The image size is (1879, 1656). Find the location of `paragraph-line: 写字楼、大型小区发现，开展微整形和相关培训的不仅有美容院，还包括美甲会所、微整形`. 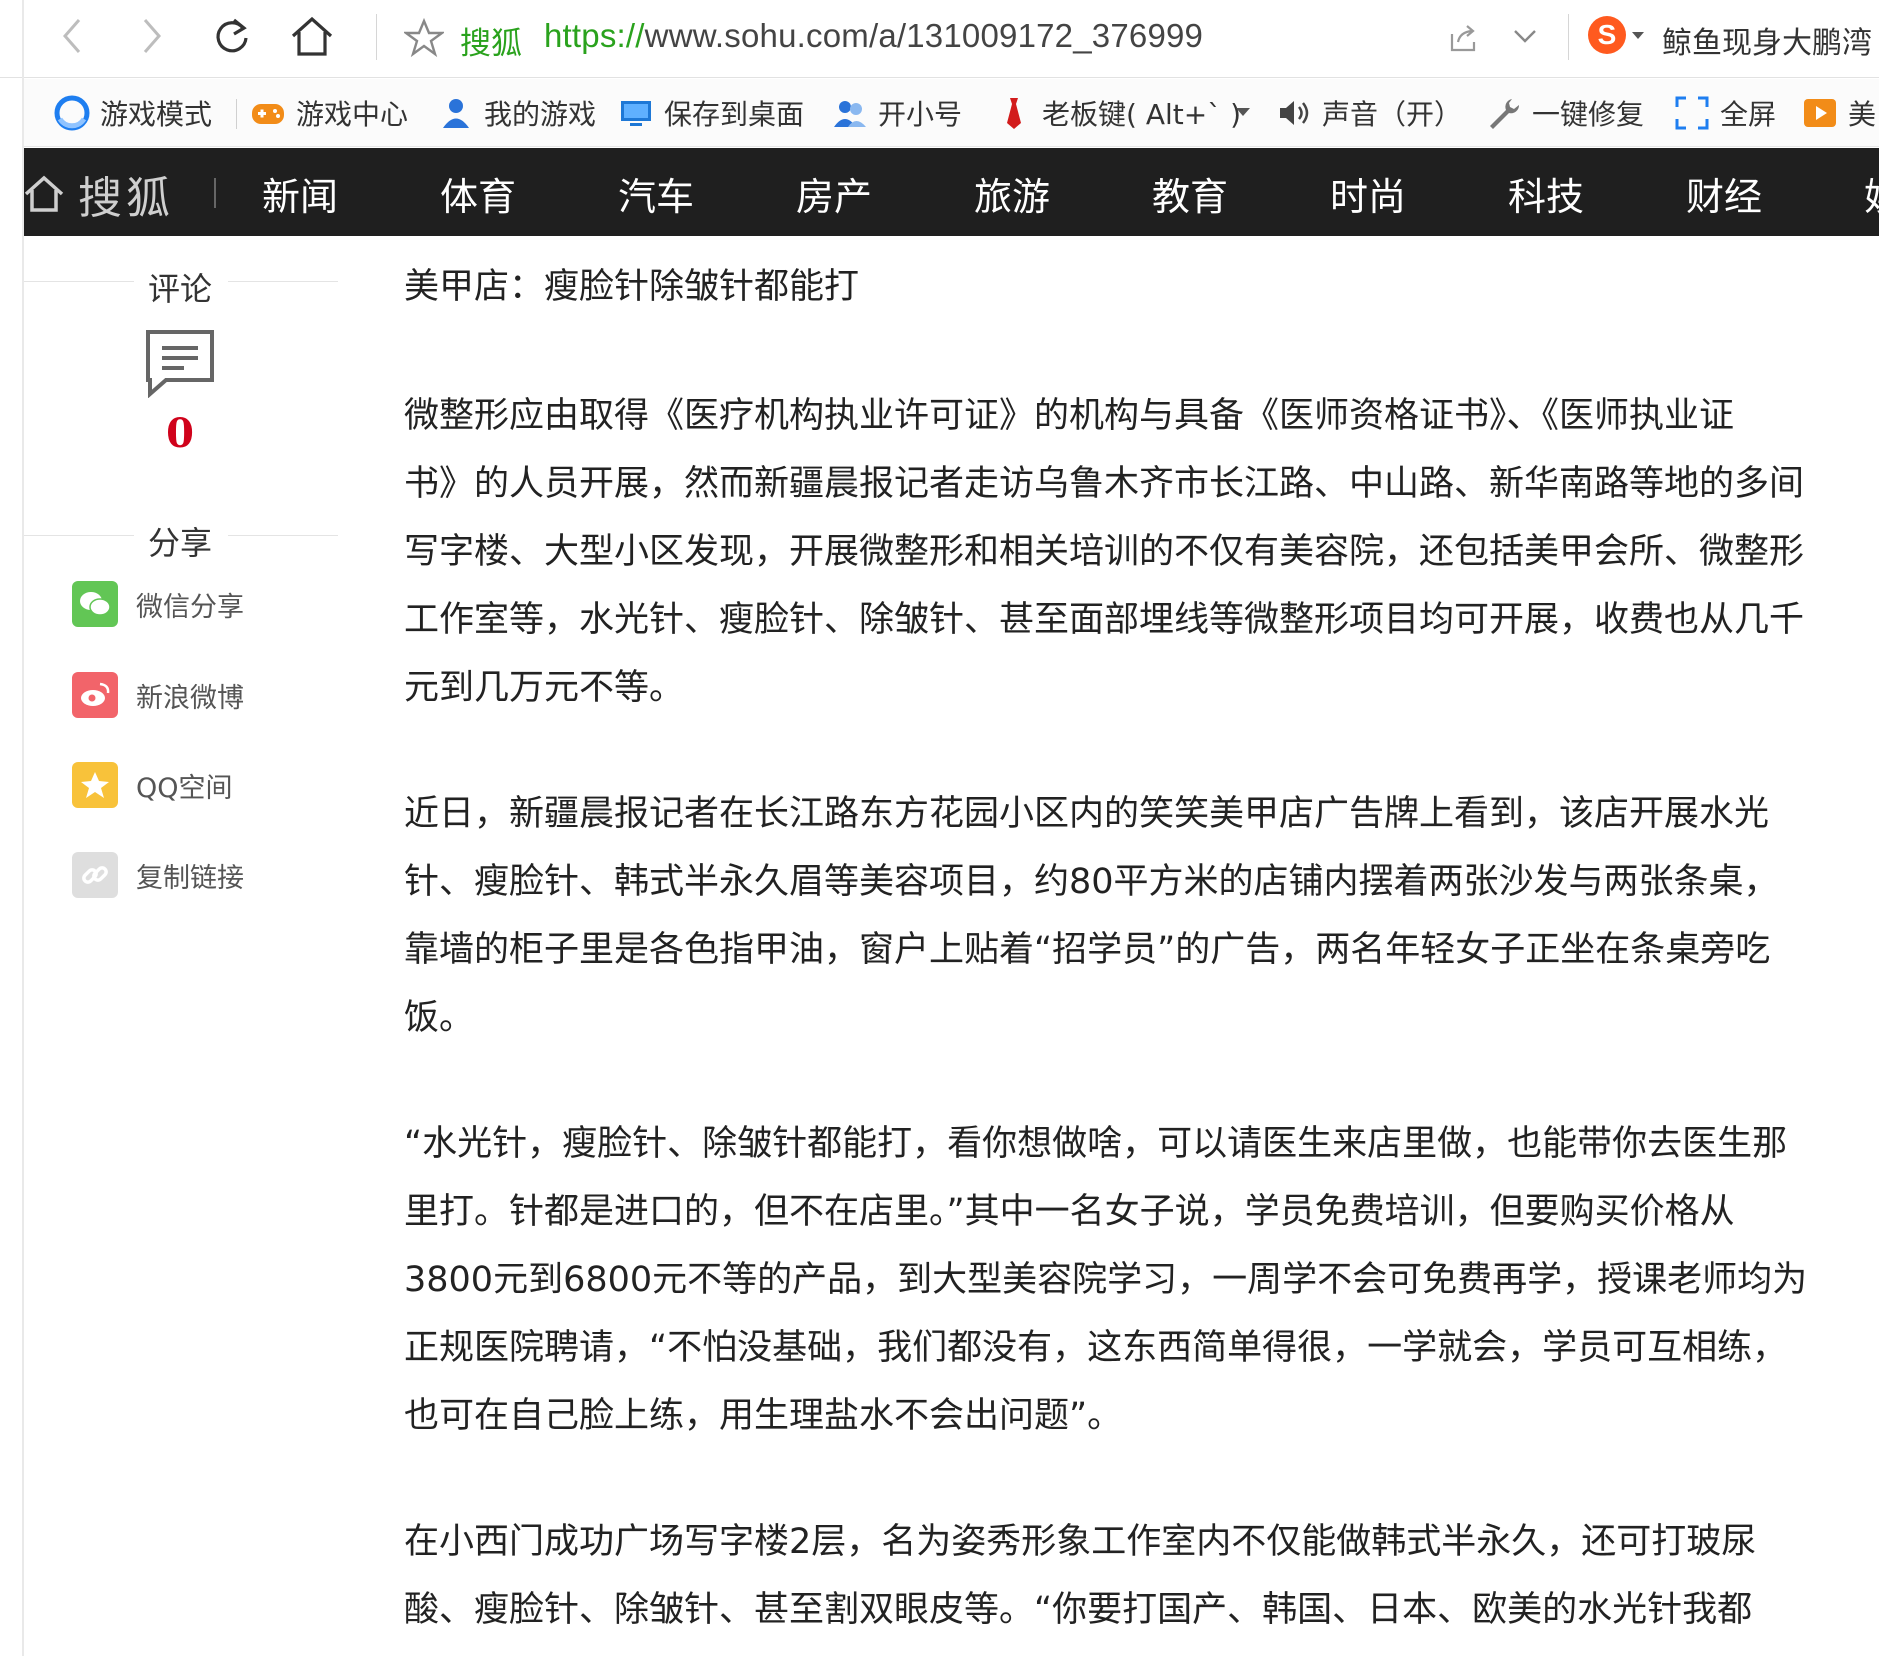

paragraph-line: 写字楼、大型小区发现，开展微整形和相关培训的不仅有美容院，还包括美甲会所、微整形 is located at coordinates (1104, 552).